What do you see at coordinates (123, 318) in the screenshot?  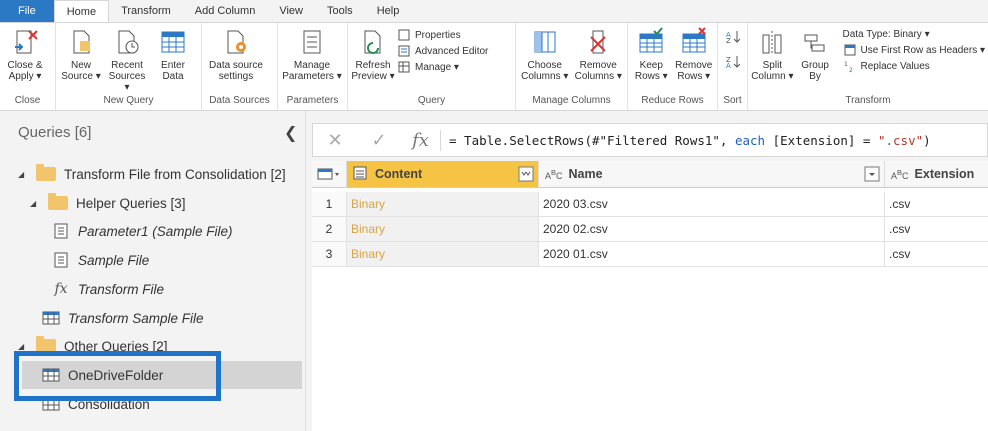 I see `query-item-transform-sample-file: Transform Sample File` at bounding box center [123, 318].